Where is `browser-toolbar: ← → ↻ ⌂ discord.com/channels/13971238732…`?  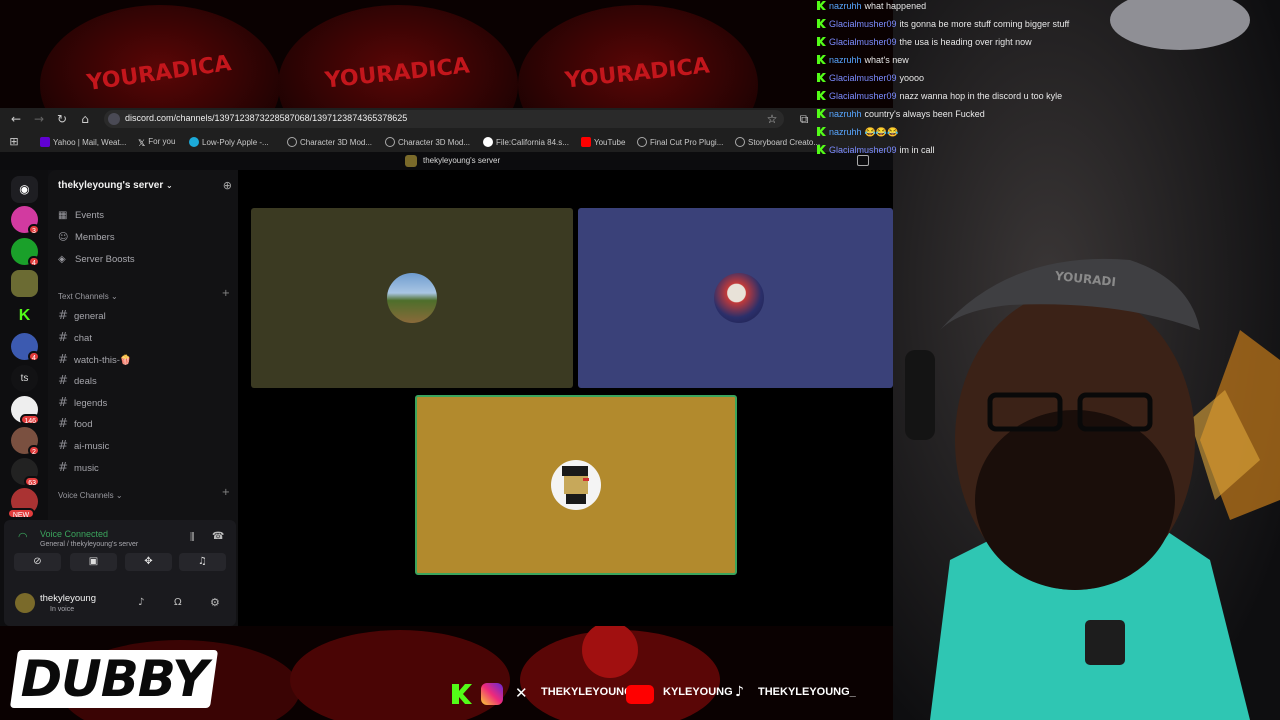 browser-toolbar: ← → ↻ ⌂ discord.com/channels/13971238732… is located at coordinates (446, 119).